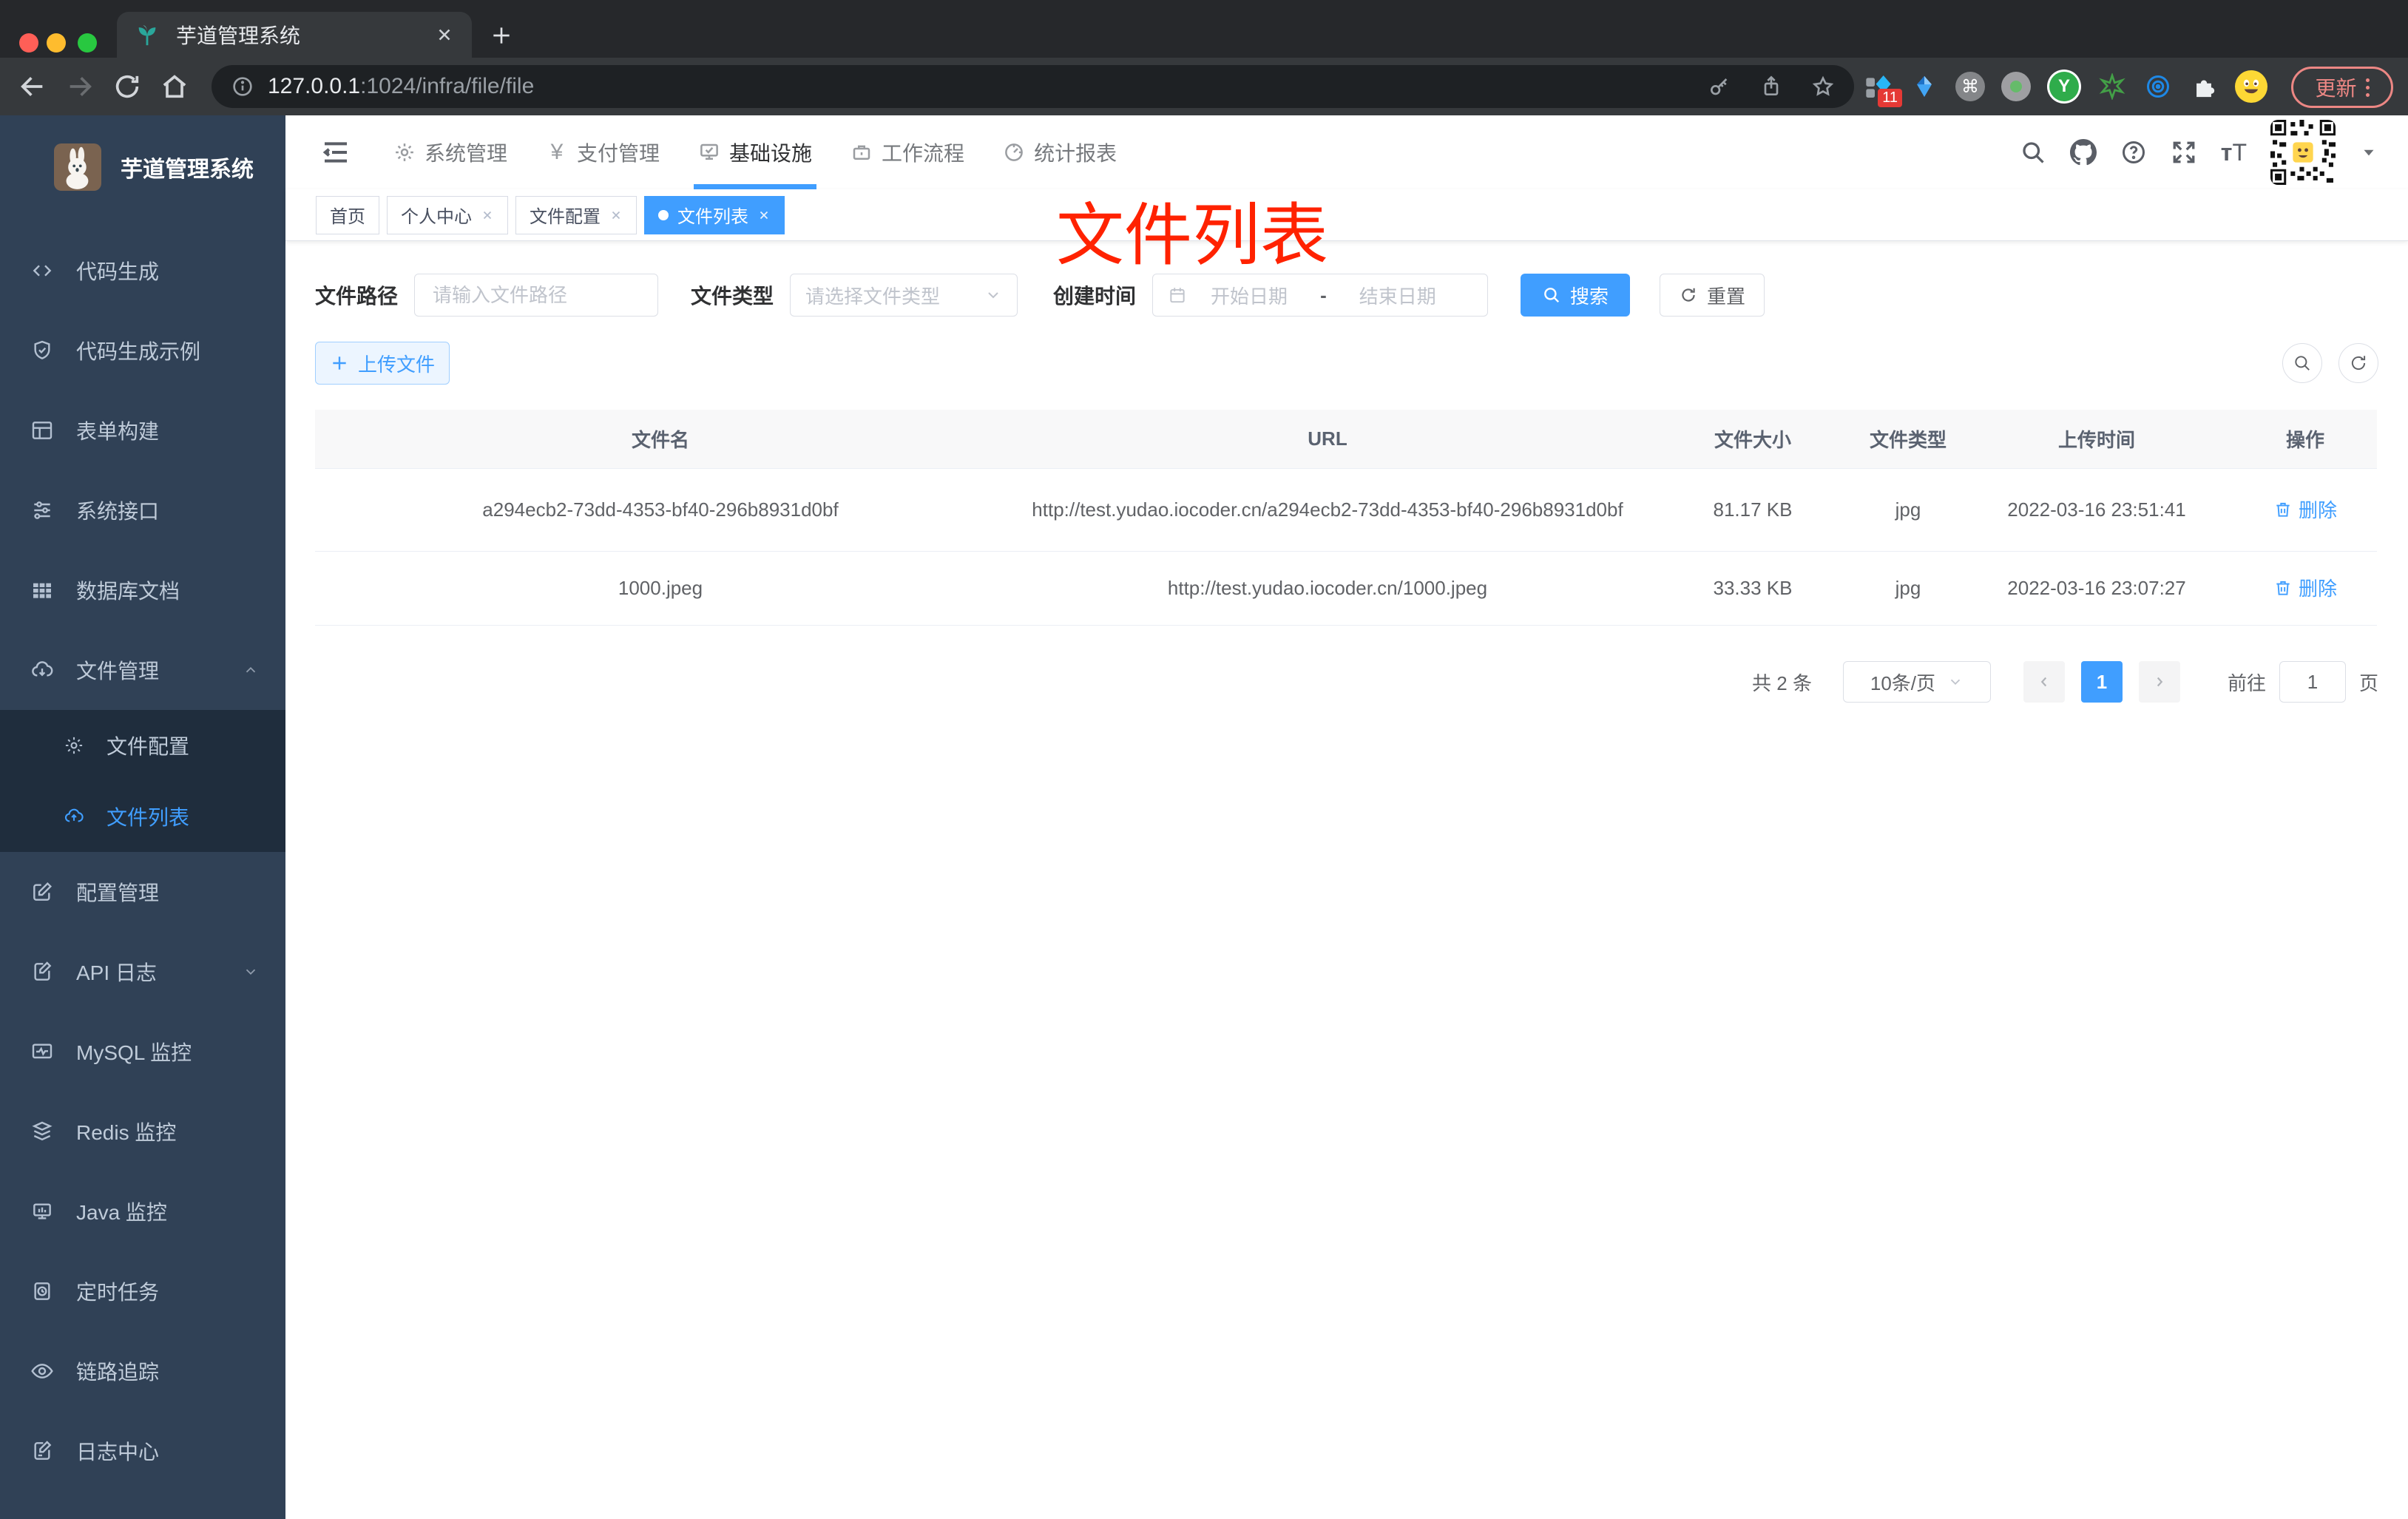 The height and width of the screenshot is (1519, 2408). Describe the element at coordinates (2083, 152) in the screenshot. I see `github-icon` at that location.